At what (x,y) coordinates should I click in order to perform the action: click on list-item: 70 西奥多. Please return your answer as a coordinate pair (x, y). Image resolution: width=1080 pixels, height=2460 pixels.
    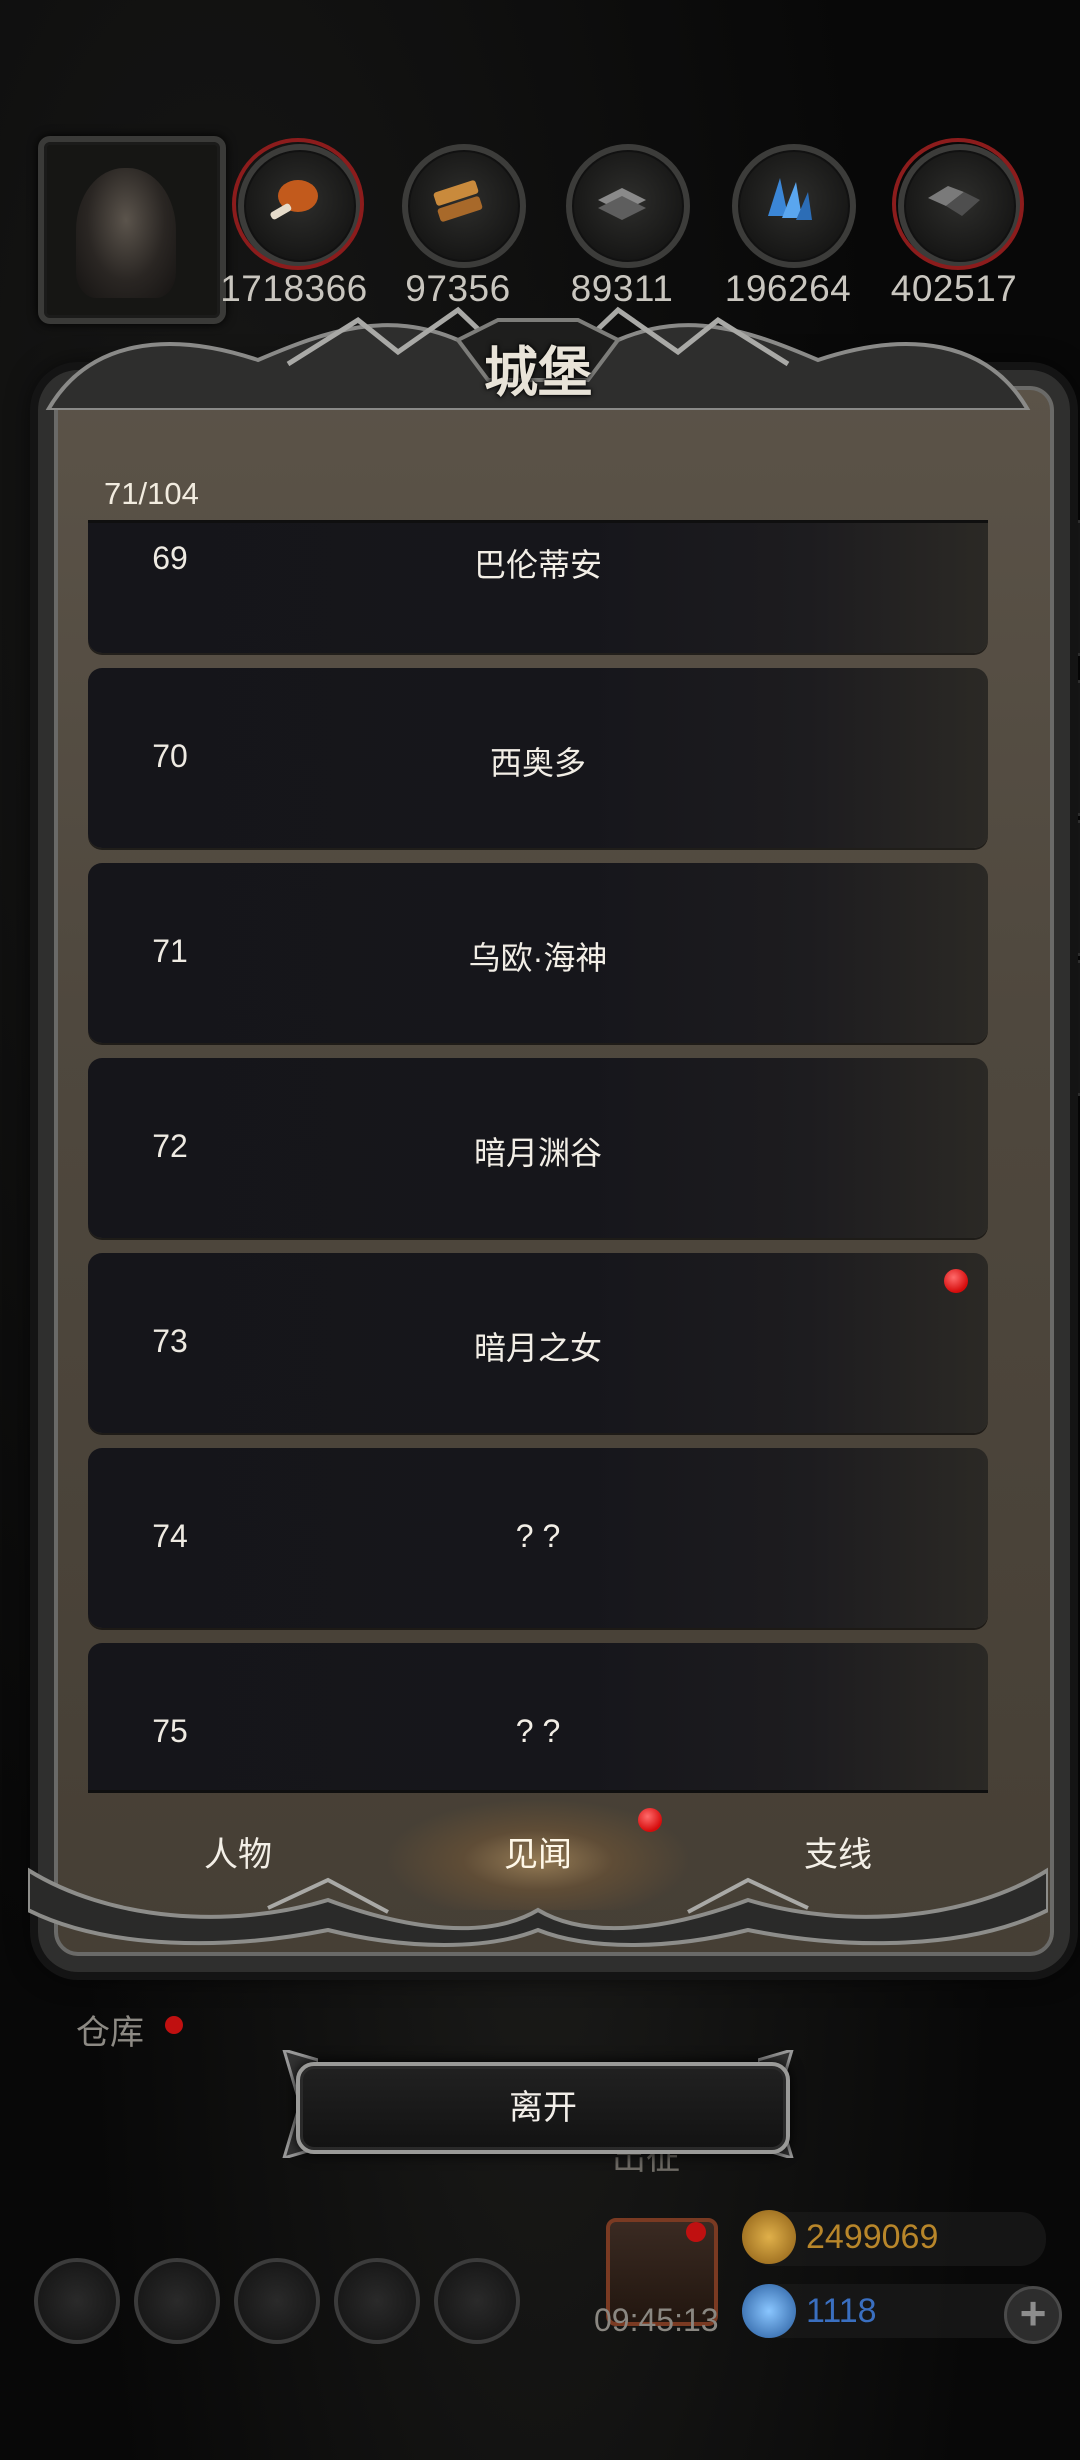
    Looking at the image, I should click on (538, 758).